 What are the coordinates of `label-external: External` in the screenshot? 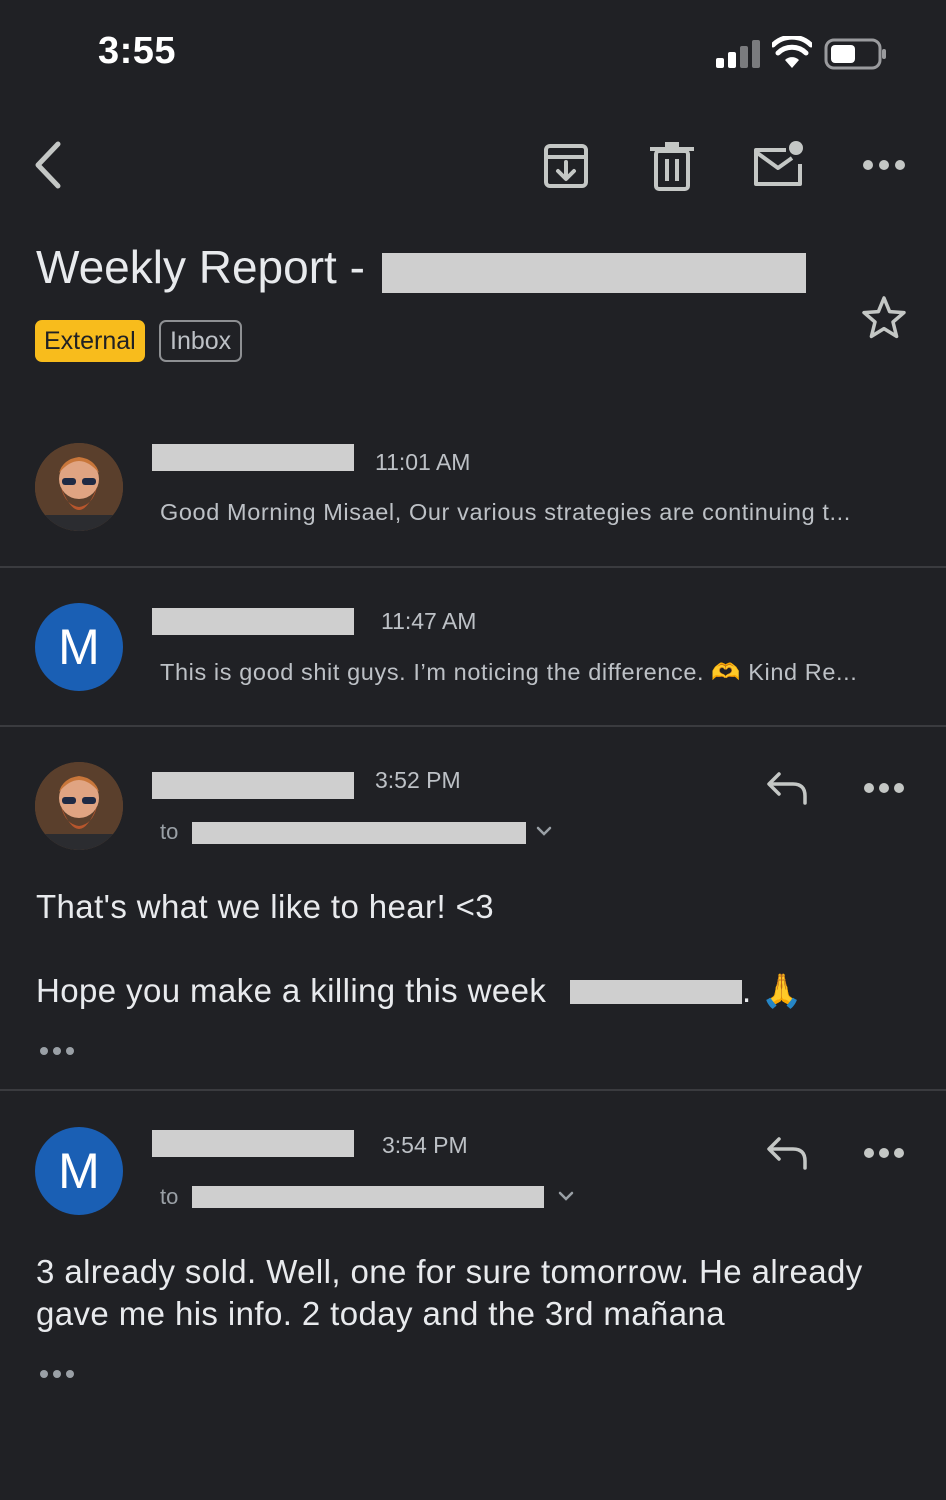 It's located at (90, 341).